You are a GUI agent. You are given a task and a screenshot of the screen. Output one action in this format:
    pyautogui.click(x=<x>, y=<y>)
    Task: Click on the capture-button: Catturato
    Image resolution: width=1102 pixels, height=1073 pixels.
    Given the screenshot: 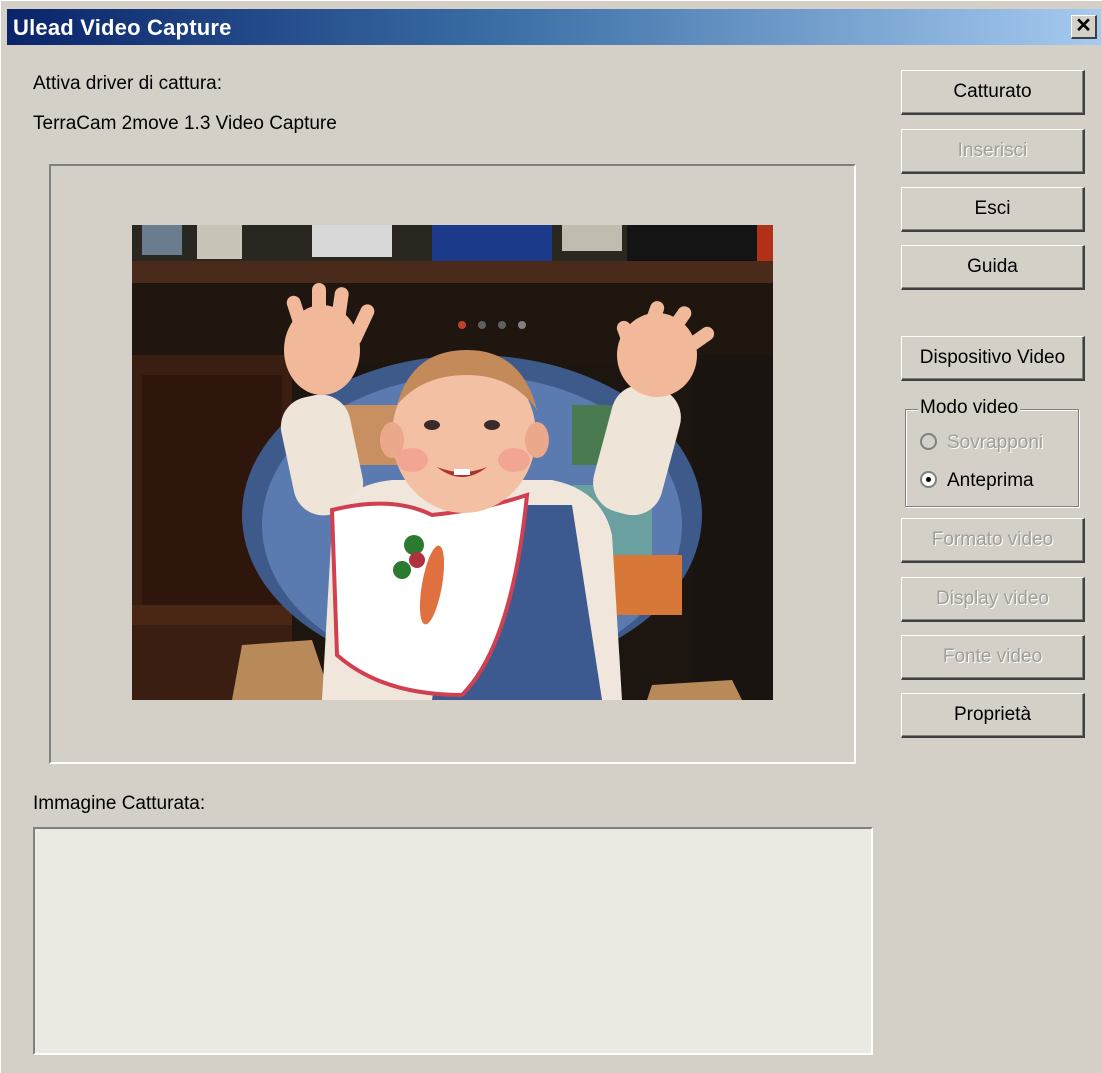 What is the action you would take?
    pyautogui.click(x=993, y=92)
    